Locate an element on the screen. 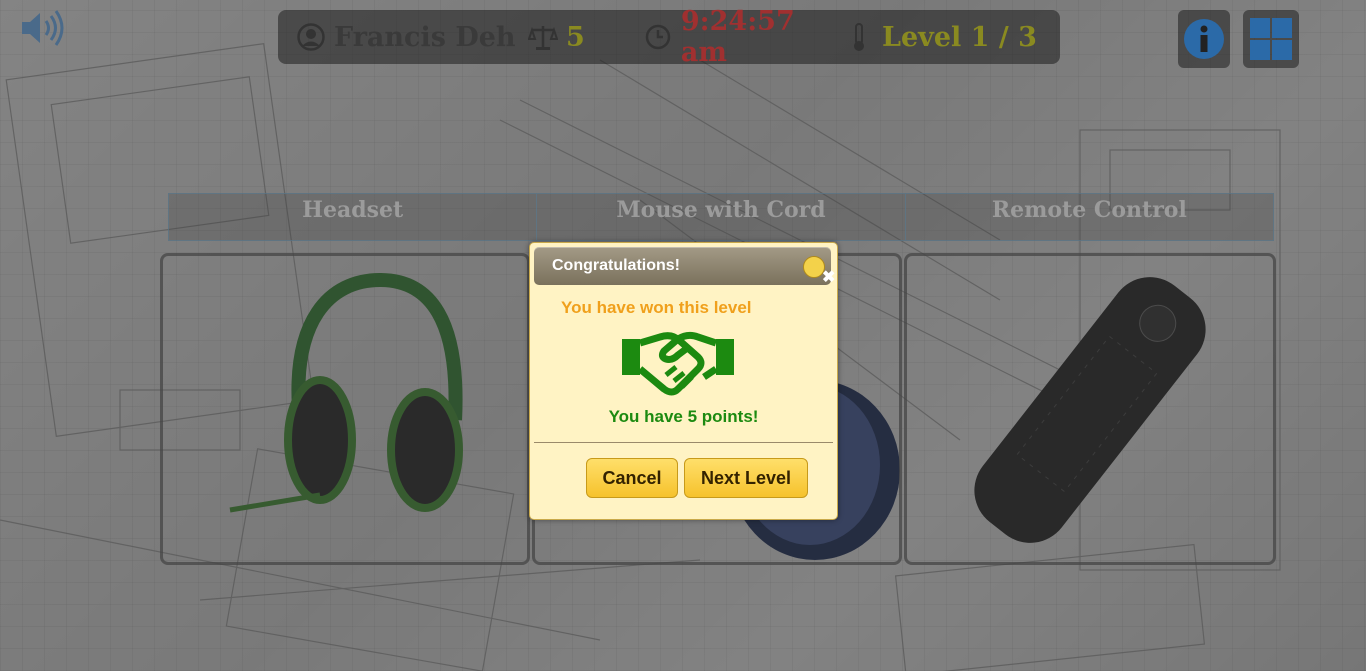 The image size is (1366, 671). close-icon: ✖ is located at coordinates (829, 277).